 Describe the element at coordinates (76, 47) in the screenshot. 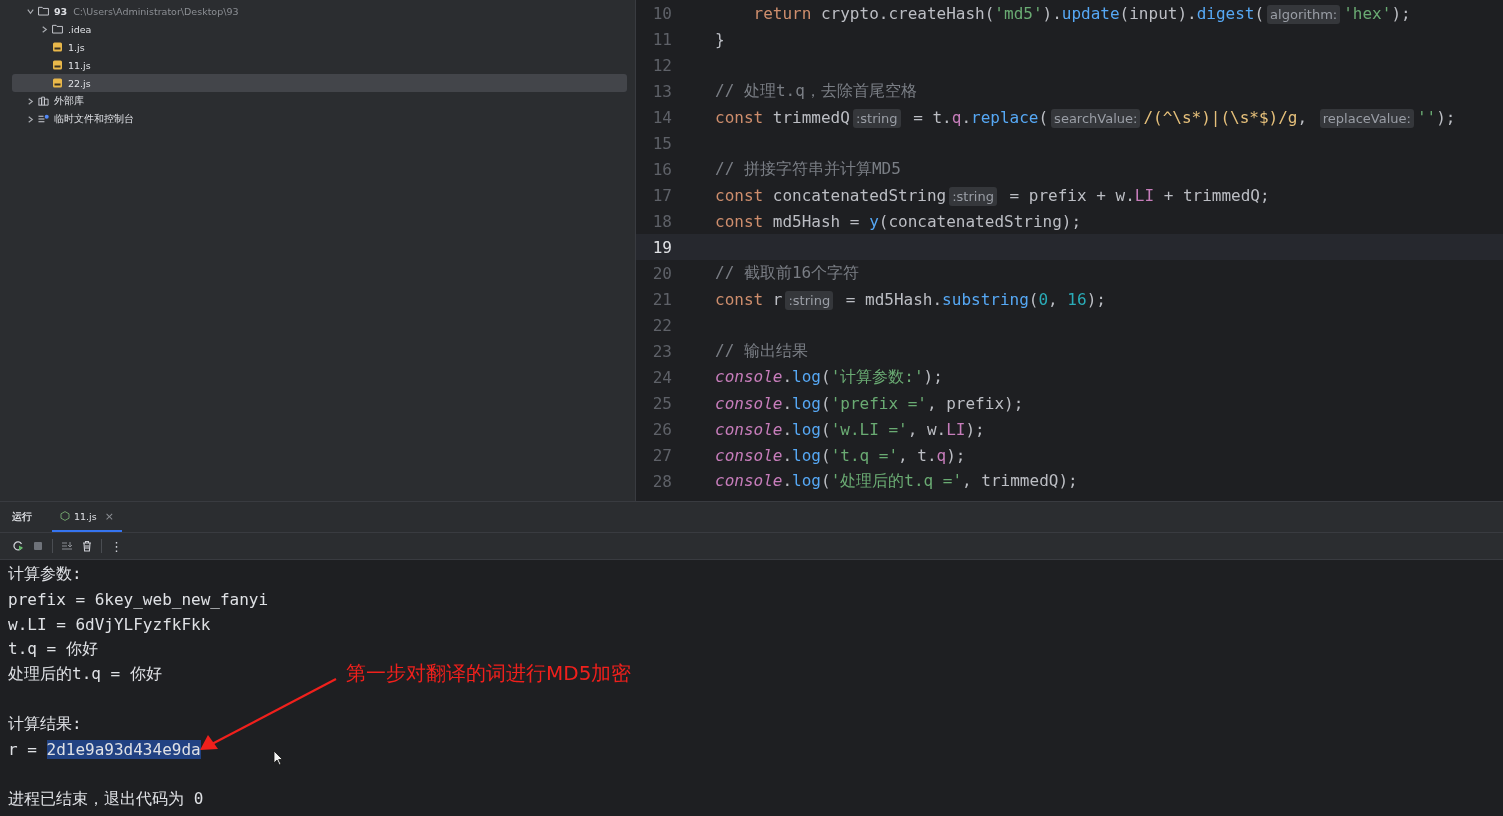

I see `tree-label: 1.js` at that location.